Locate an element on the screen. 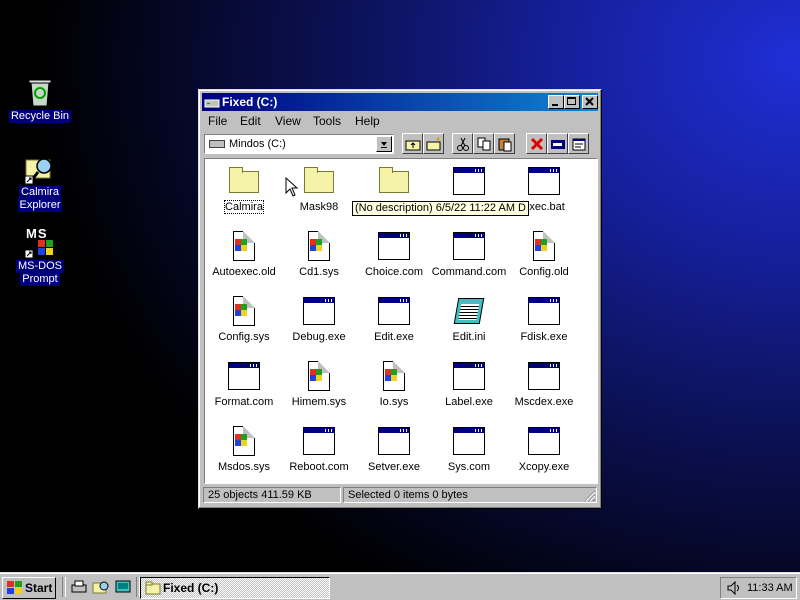  menu-file: File is located at coordinates (217, 121).